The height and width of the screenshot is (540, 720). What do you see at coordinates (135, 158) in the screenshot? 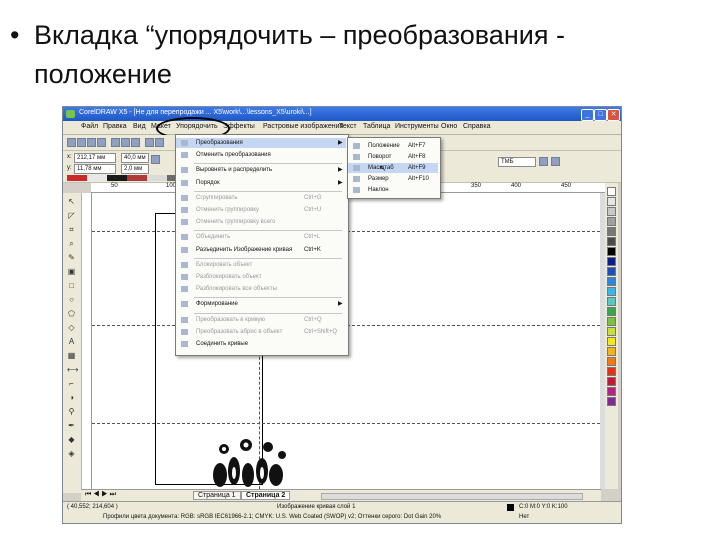
I see `width-field: 40,0 мм` at bounding box center [135, 158].